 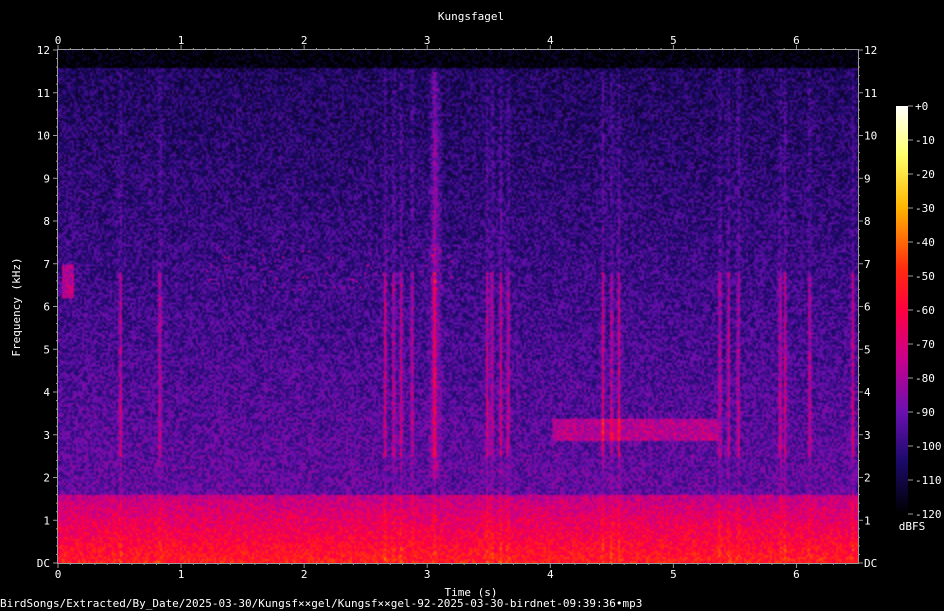 I want to click on y-tick-label-right: 11, so click(x=870, y=93).